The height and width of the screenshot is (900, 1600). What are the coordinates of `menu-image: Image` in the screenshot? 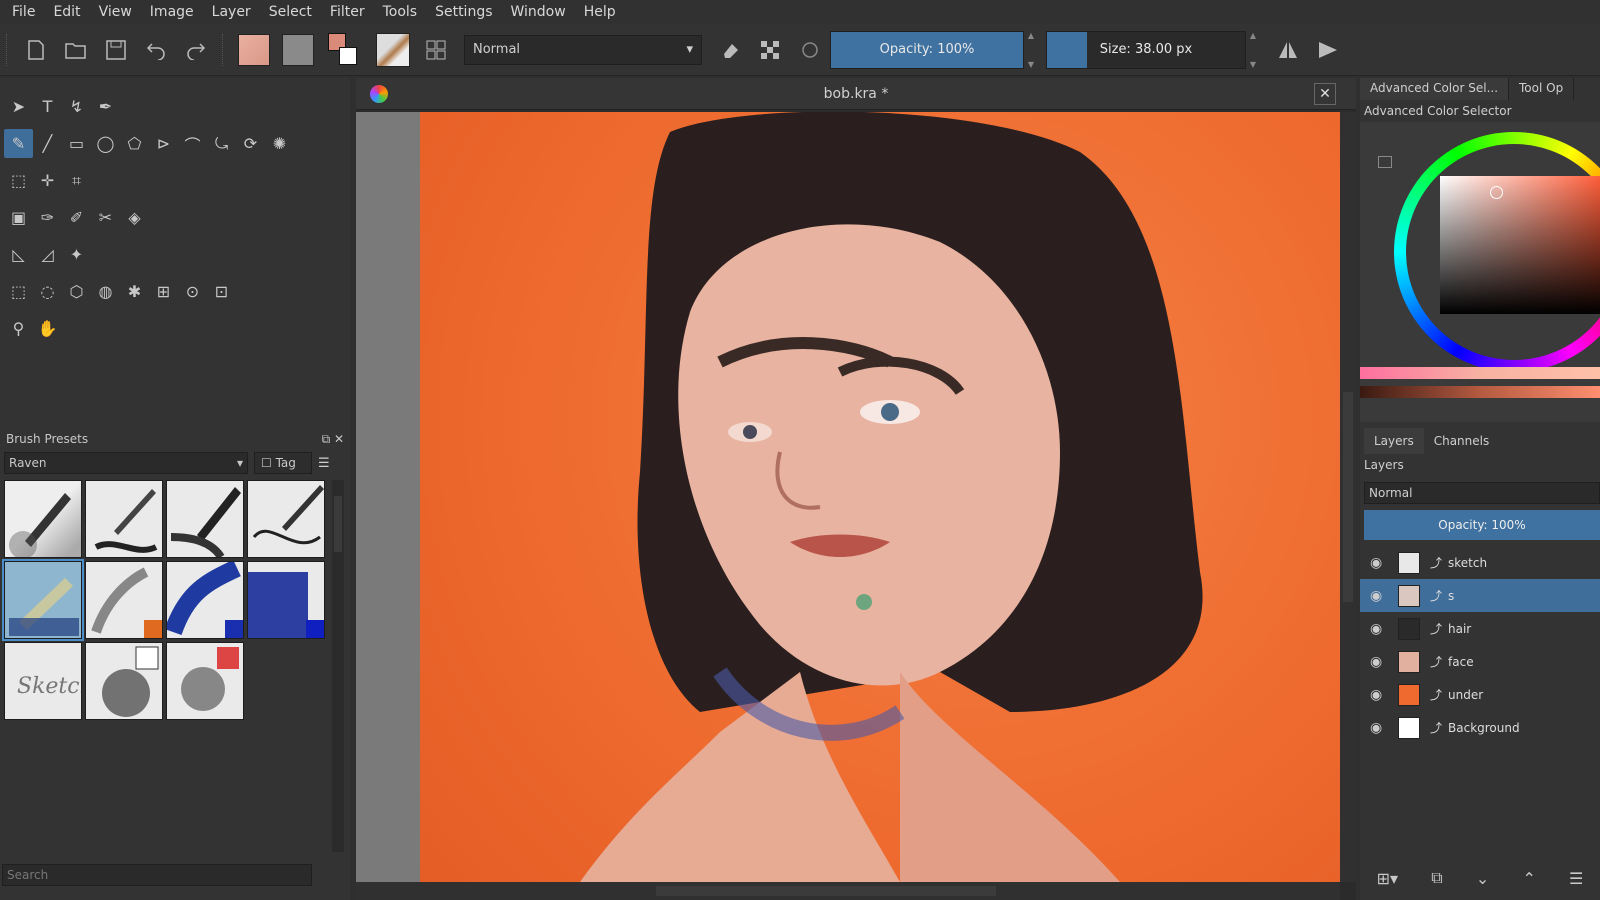 It's located at (172, 12).